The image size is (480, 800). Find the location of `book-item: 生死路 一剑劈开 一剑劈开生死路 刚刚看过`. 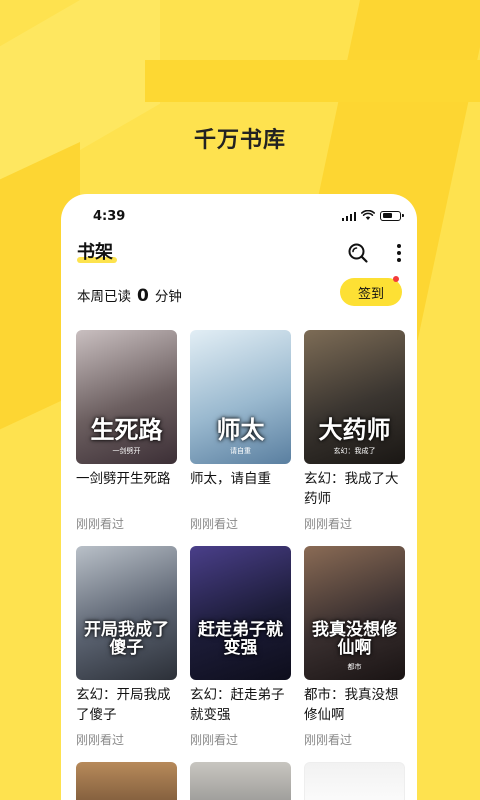

book-item: 生死路 一剑劈开 一剑劈开生死路 刚刚看过 is located at coordinates (126, 430).